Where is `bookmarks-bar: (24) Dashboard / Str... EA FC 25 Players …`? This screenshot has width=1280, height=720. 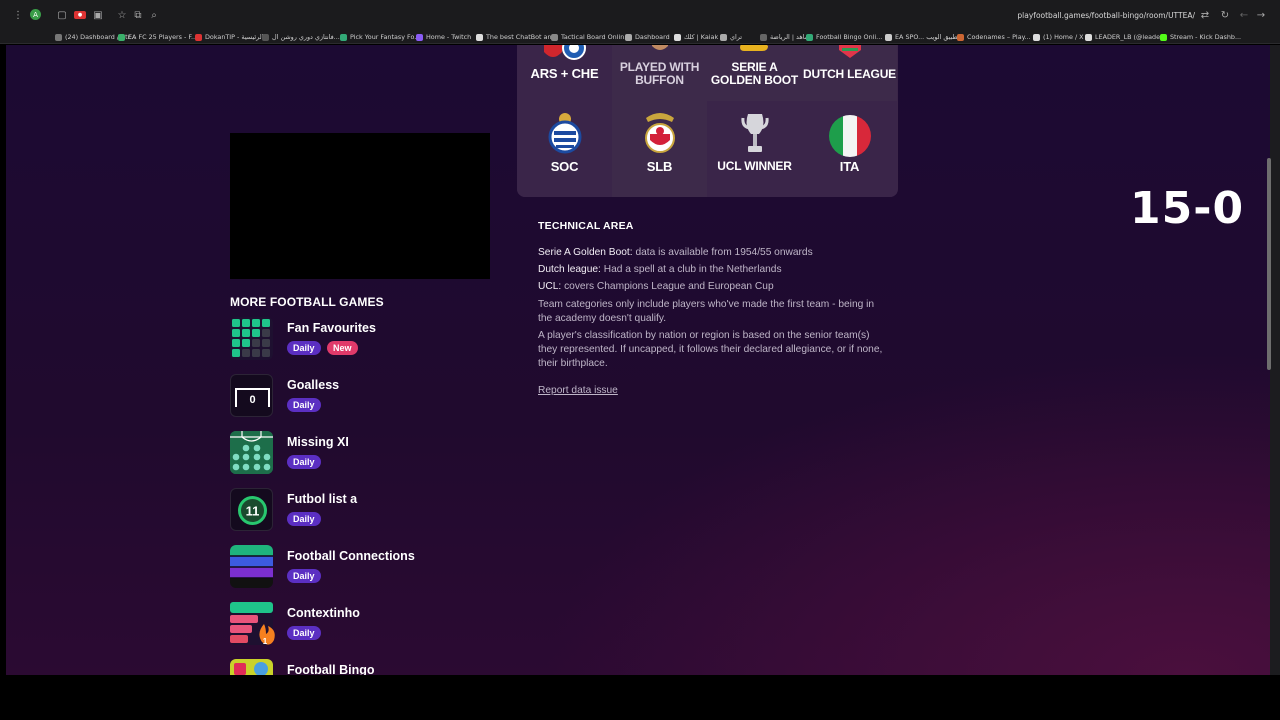 bookmarks-bar: (24) Dashboard / Str... EA FC 25 Players … is located at coordinates (640, 37).